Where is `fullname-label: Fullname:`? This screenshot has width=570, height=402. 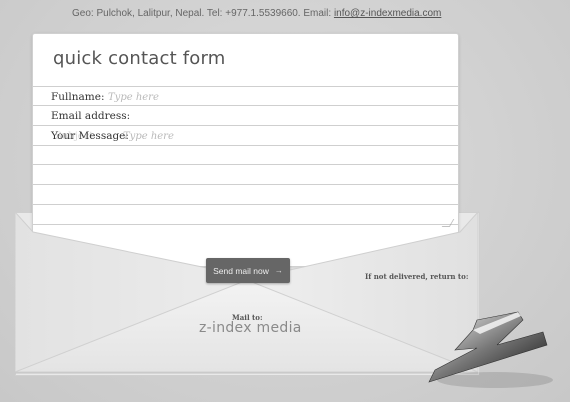
fullname-label: Fullname: is located at coordinates (78, 97).